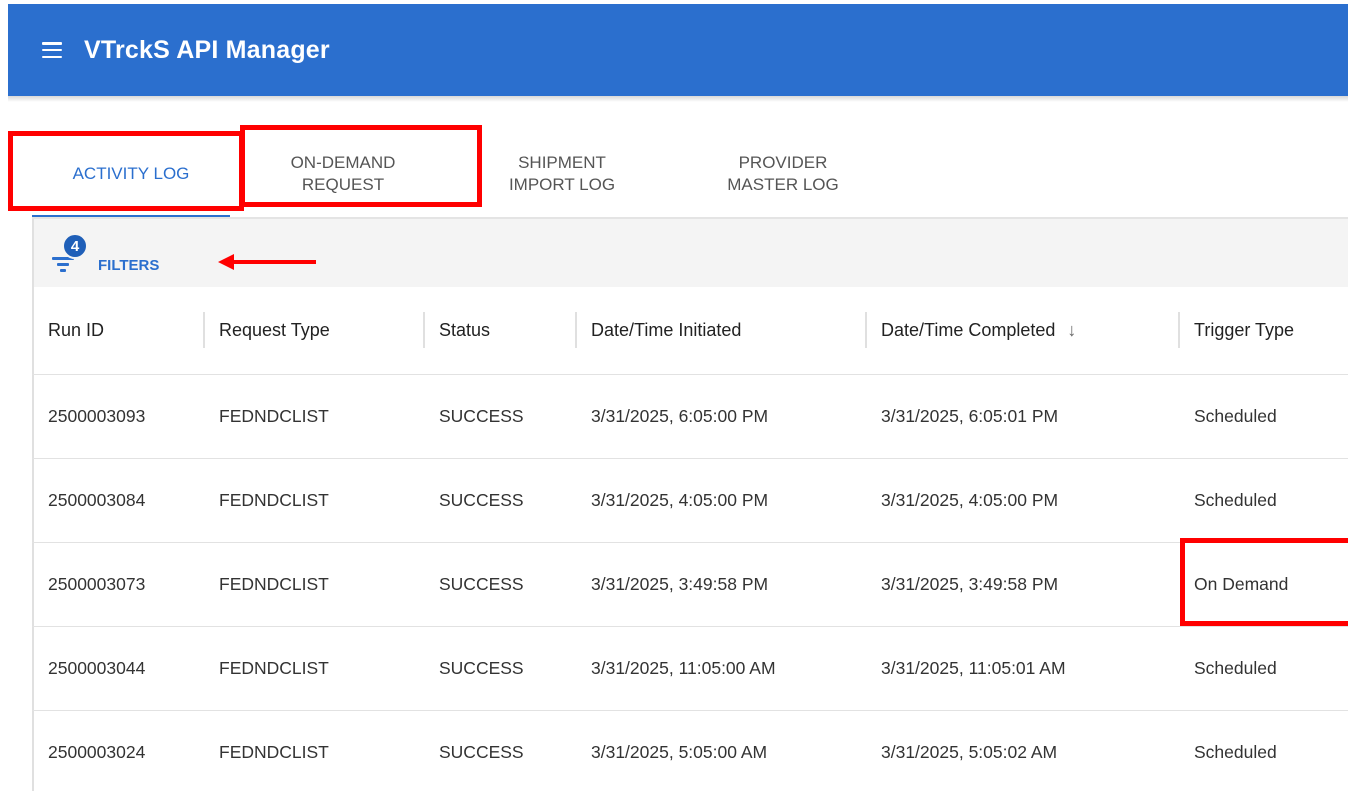 The image size is (1348, 791). I want to click on column-header-trigger-type: Trigger Type, so click(1263, 330).